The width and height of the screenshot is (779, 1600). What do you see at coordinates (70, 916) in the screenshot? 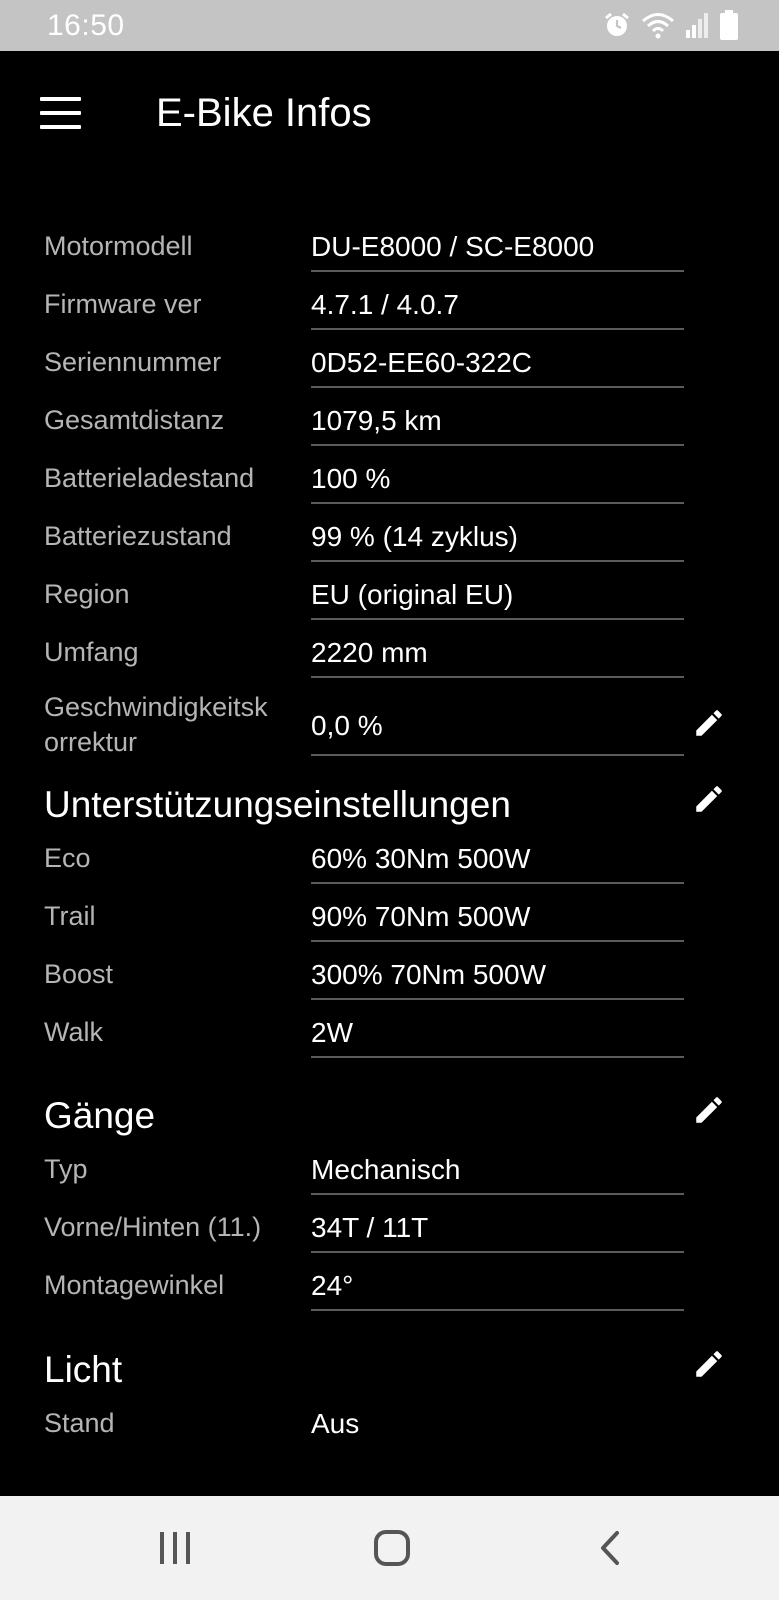
I see `assist-label: Trail` at bounding box center [70, 916].